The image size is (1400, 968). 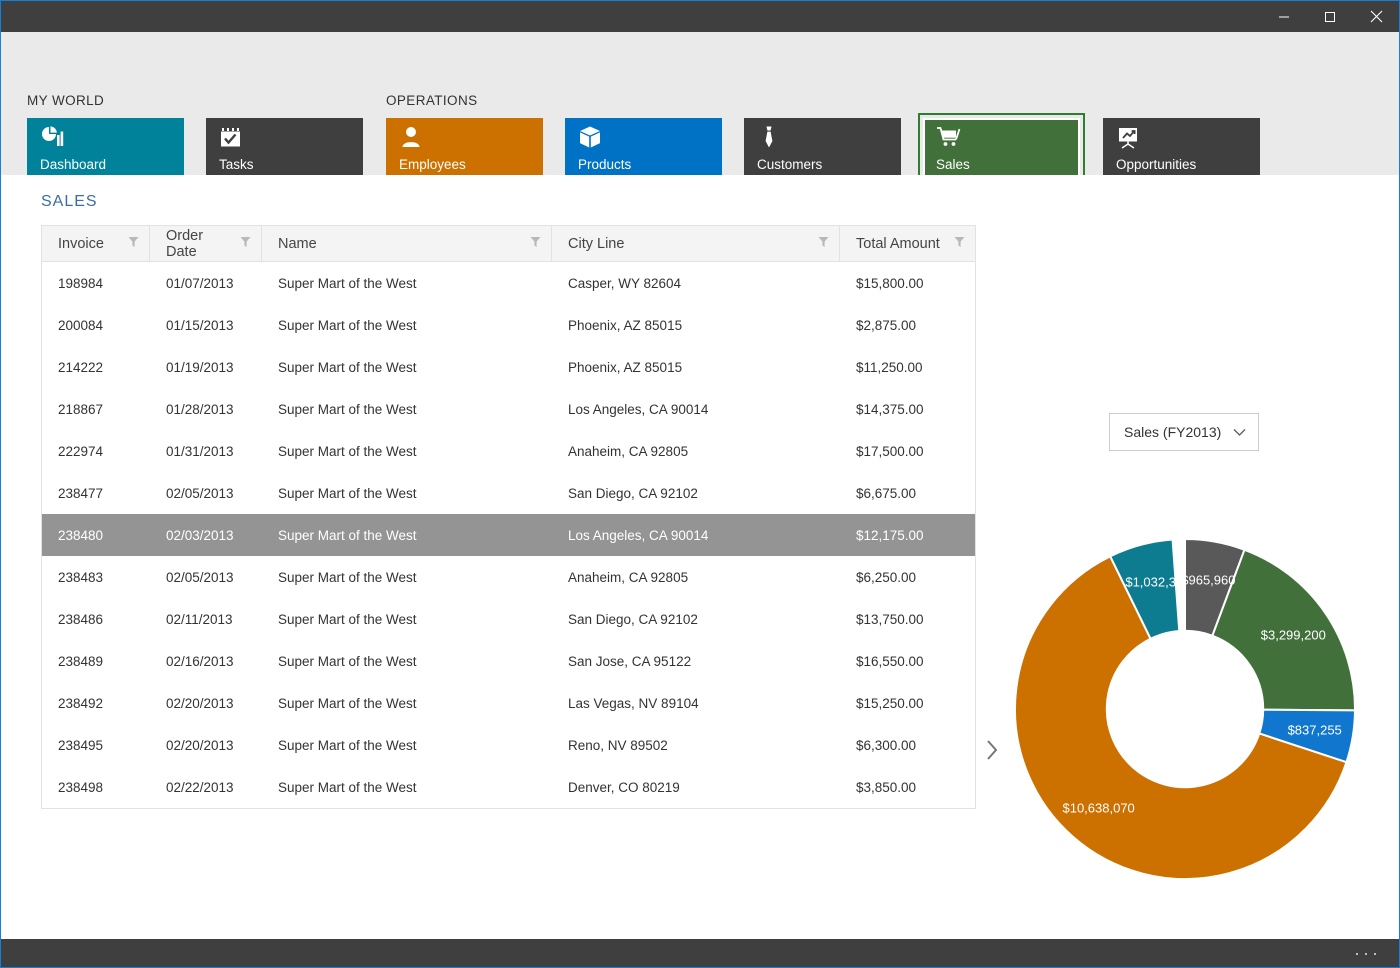 What do you see at coordinates (822, 148) in the screenshot?
I see `tile-customers: Customers` at bounding box center [822, 148].